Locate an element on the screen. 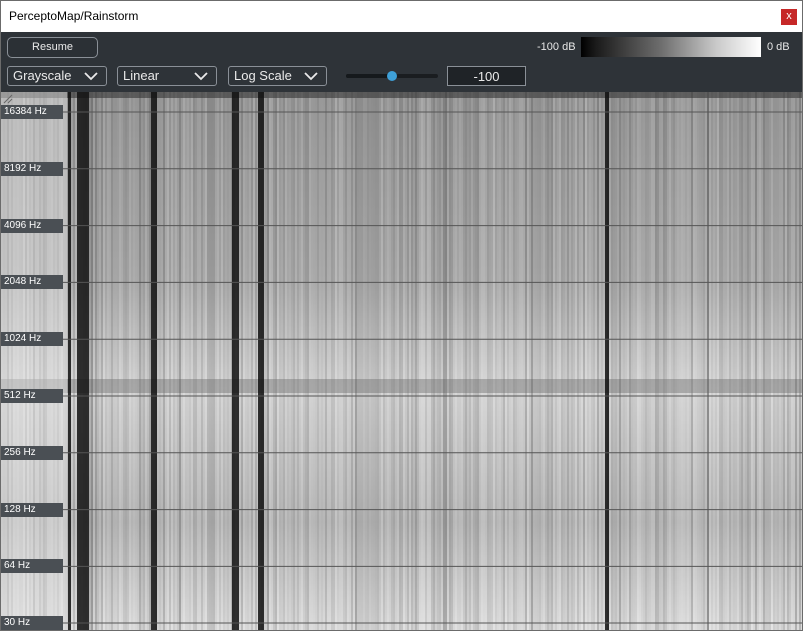 The height and width of the screenshot is (631, 803). colormap-dropdown: Grayscale is located at coordinates (57, 76).